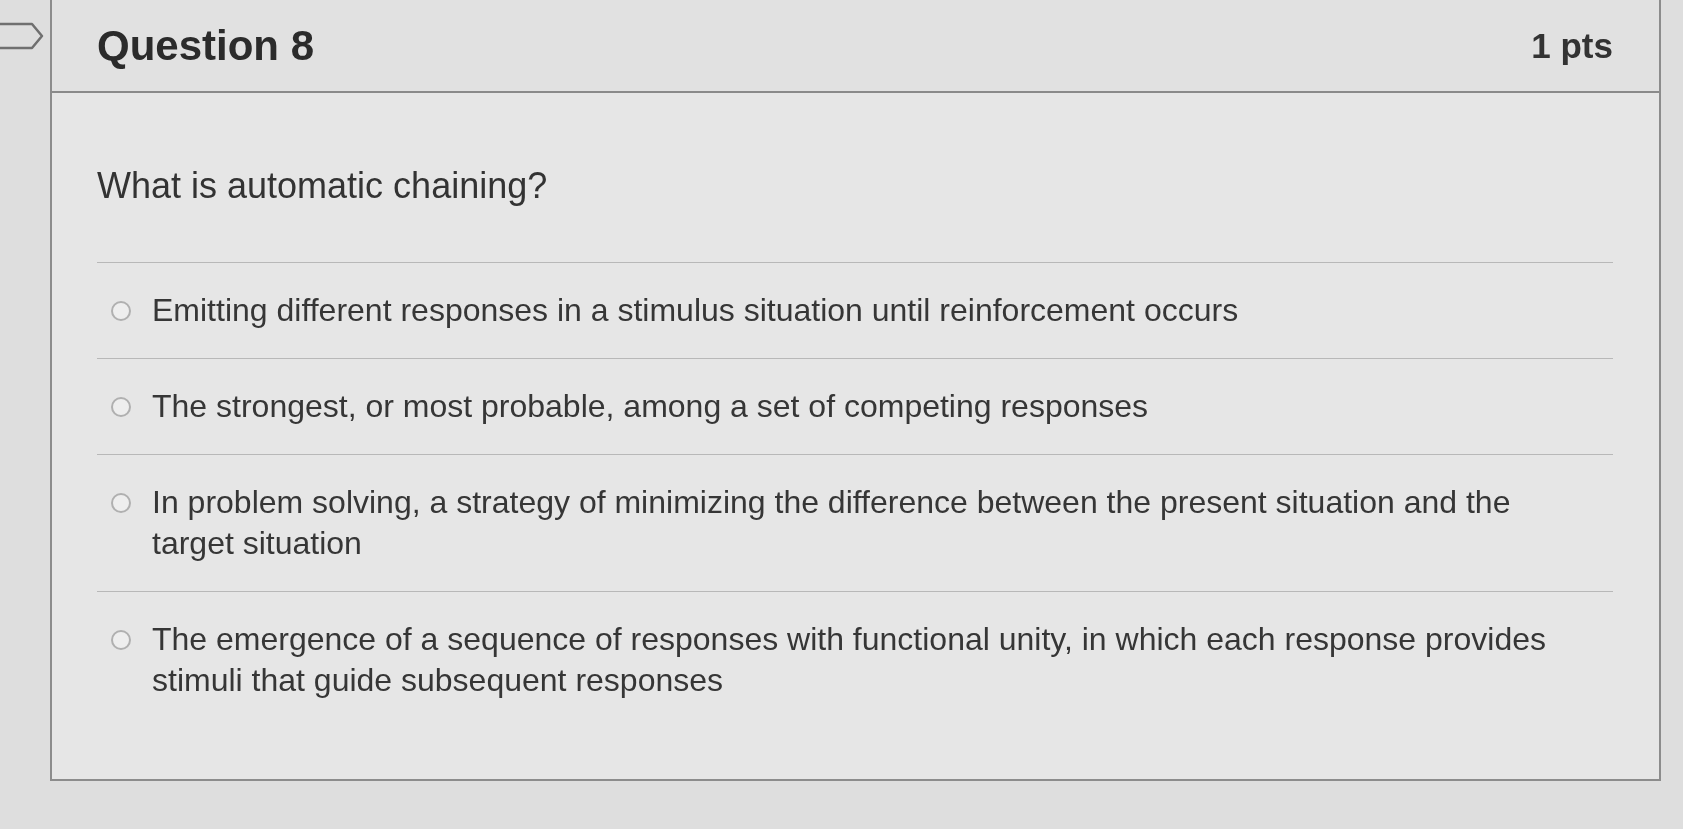 Image resolution: width=1683 pixels, height=829 pixels. I want to click on answer-text: In problem solving, a strategy of minimizing the difference between the present situation and the target situation, so click(832, 523).